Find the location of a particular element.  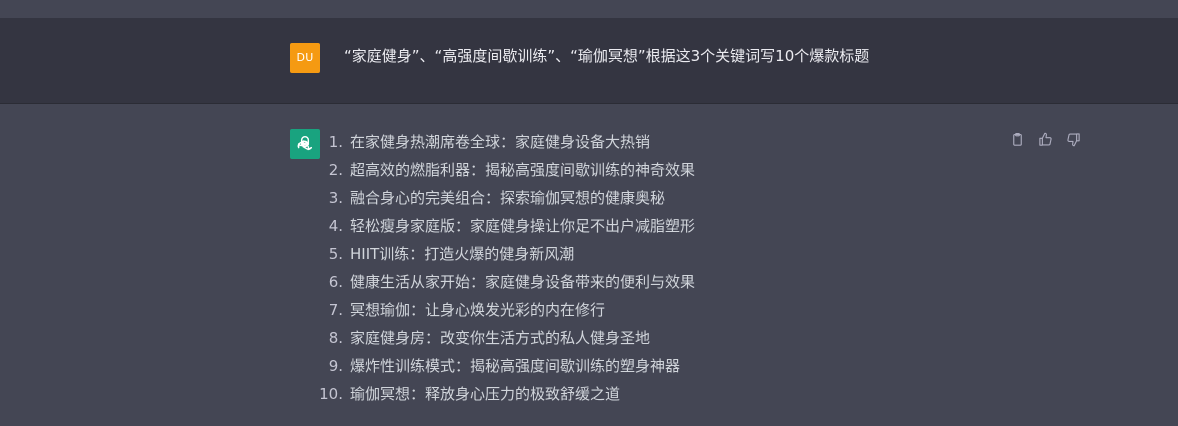

list-number: 4. is located at coordinates (335, 226).